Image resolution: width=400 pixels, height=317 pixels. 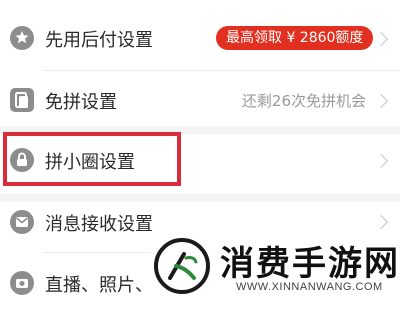 What do you see at coordinates (99, 224) in the screenshot?
I see `menu-item-label: 消息接收设置` at bounding box center [99, 224].